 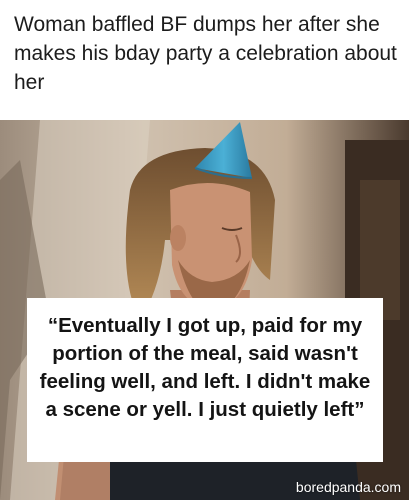 What do you see at coordinates (178, 238) in the screenshot?
I see `ear` at bounding box center [178, 238].